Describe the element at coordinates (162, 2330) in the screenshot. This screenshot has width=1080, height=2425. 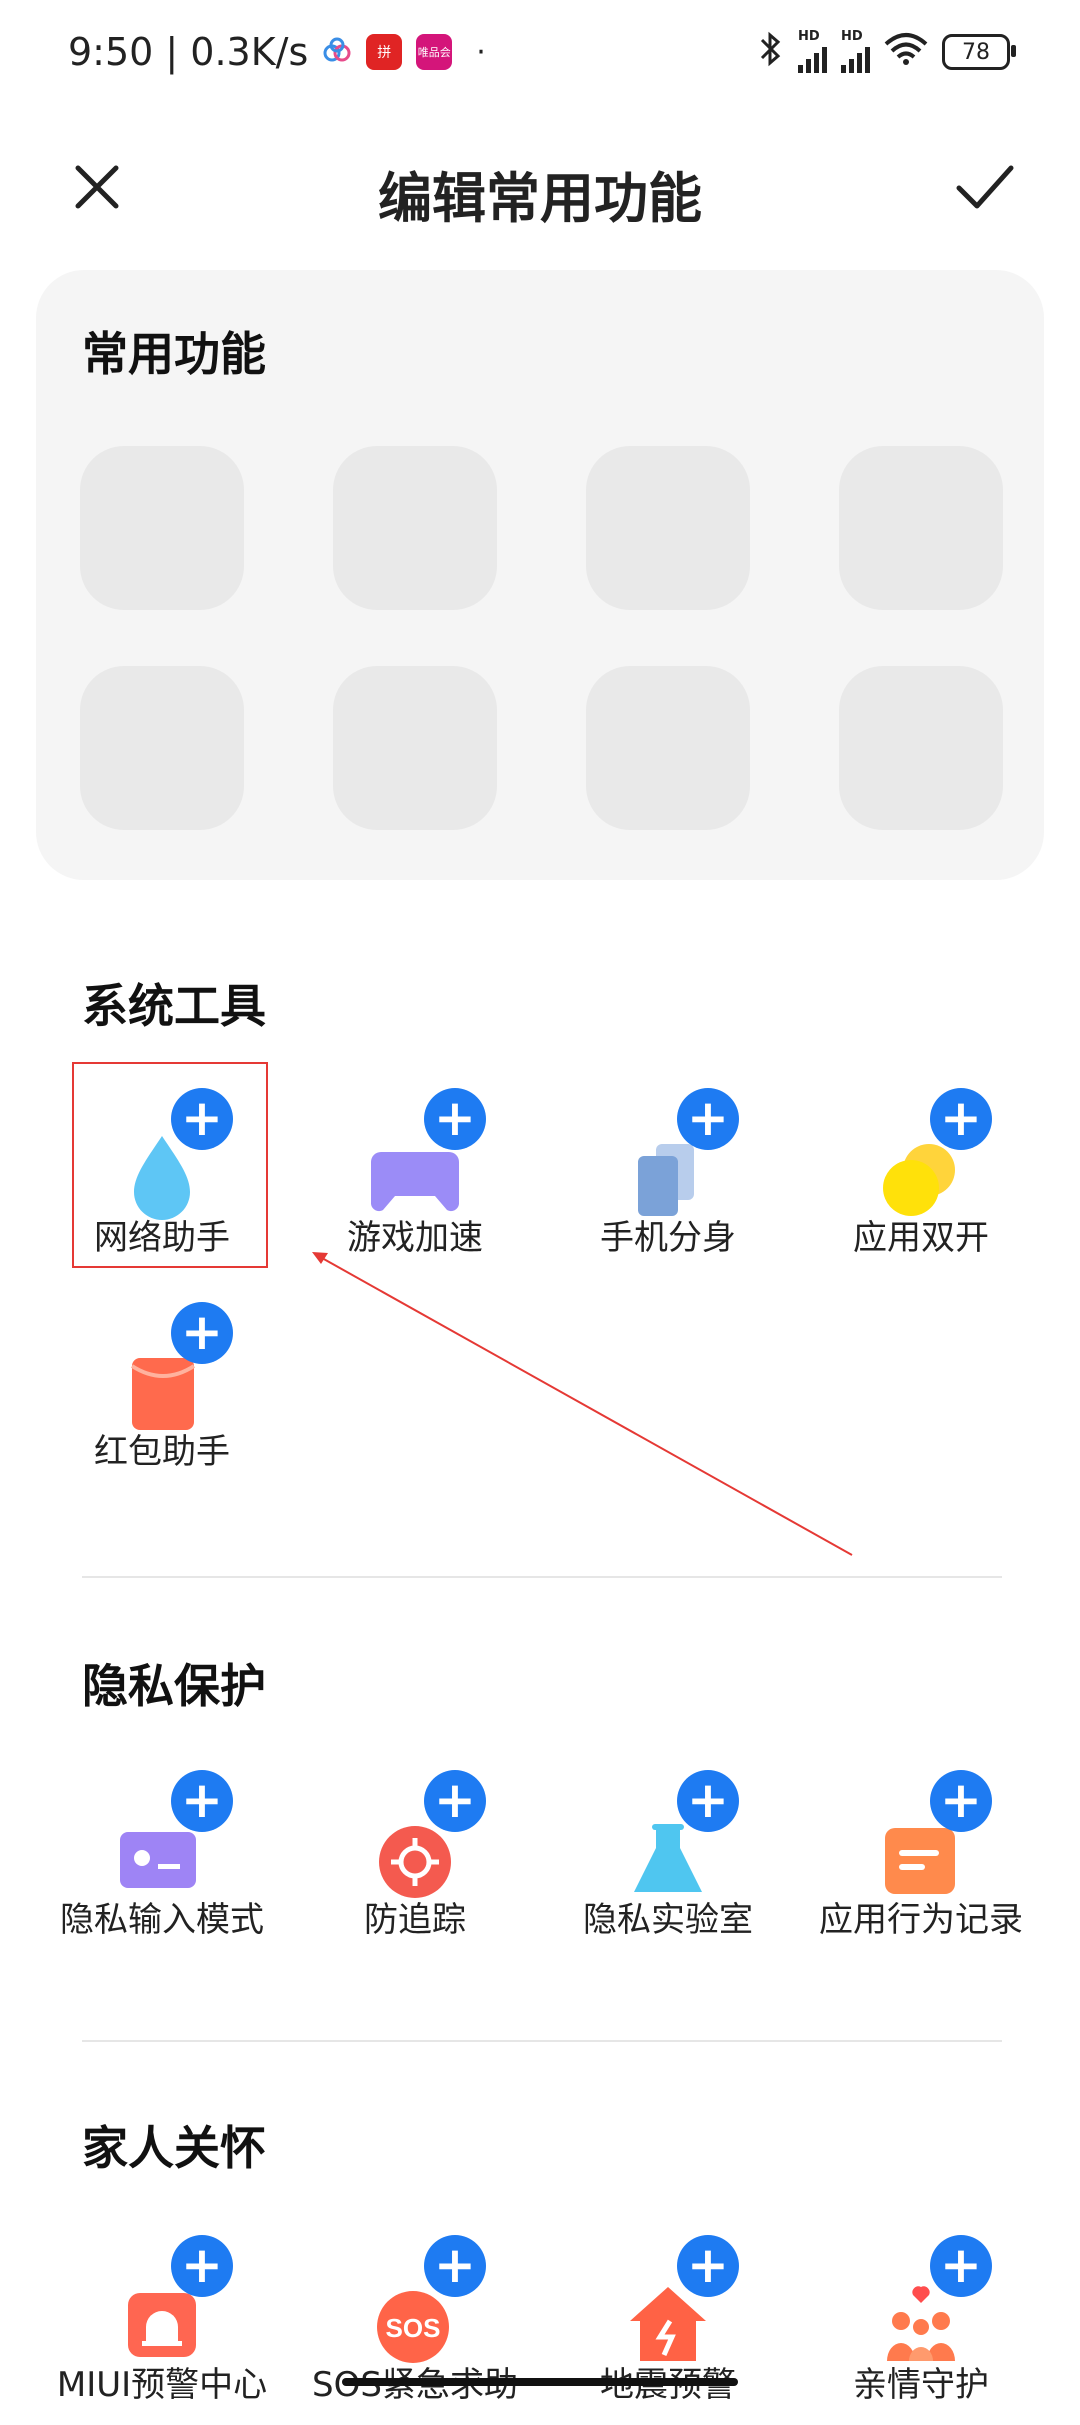
I see `tool-miui-alert-center: + MIUI预警中心` at that location.